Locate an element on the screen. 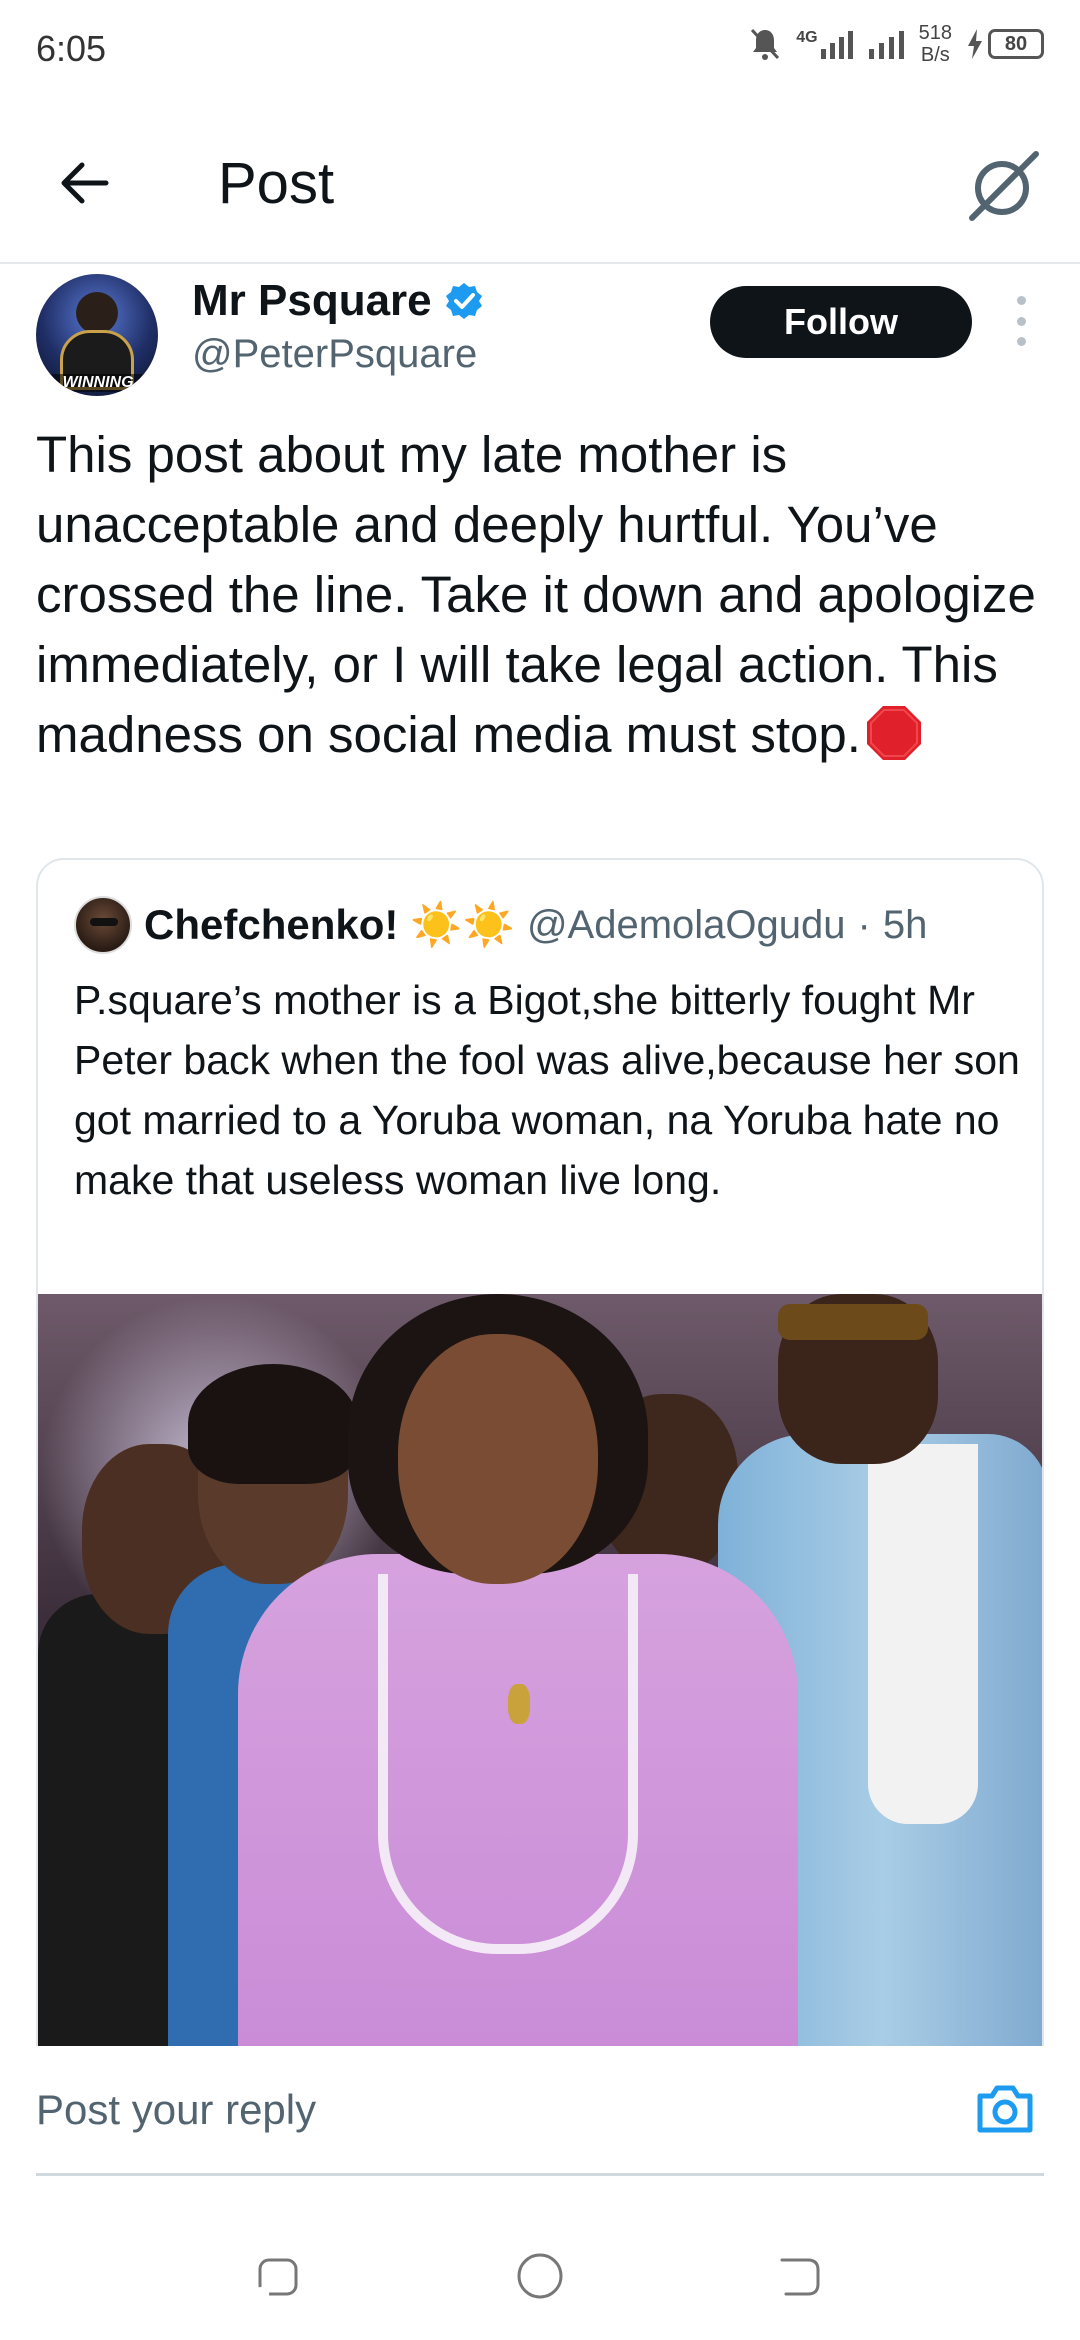  follow-button: Follow is located at coordinates (841, 322).